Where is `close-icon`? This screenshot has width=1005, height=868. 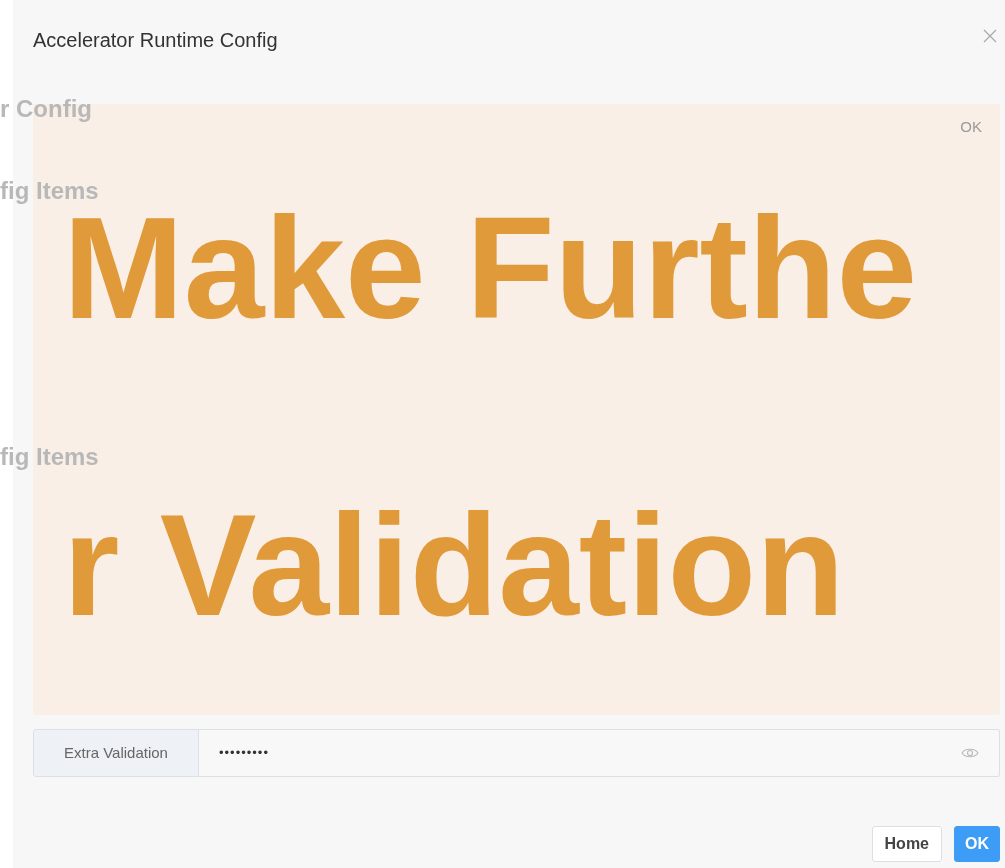
close-icon is located at coordinates (990, 36).